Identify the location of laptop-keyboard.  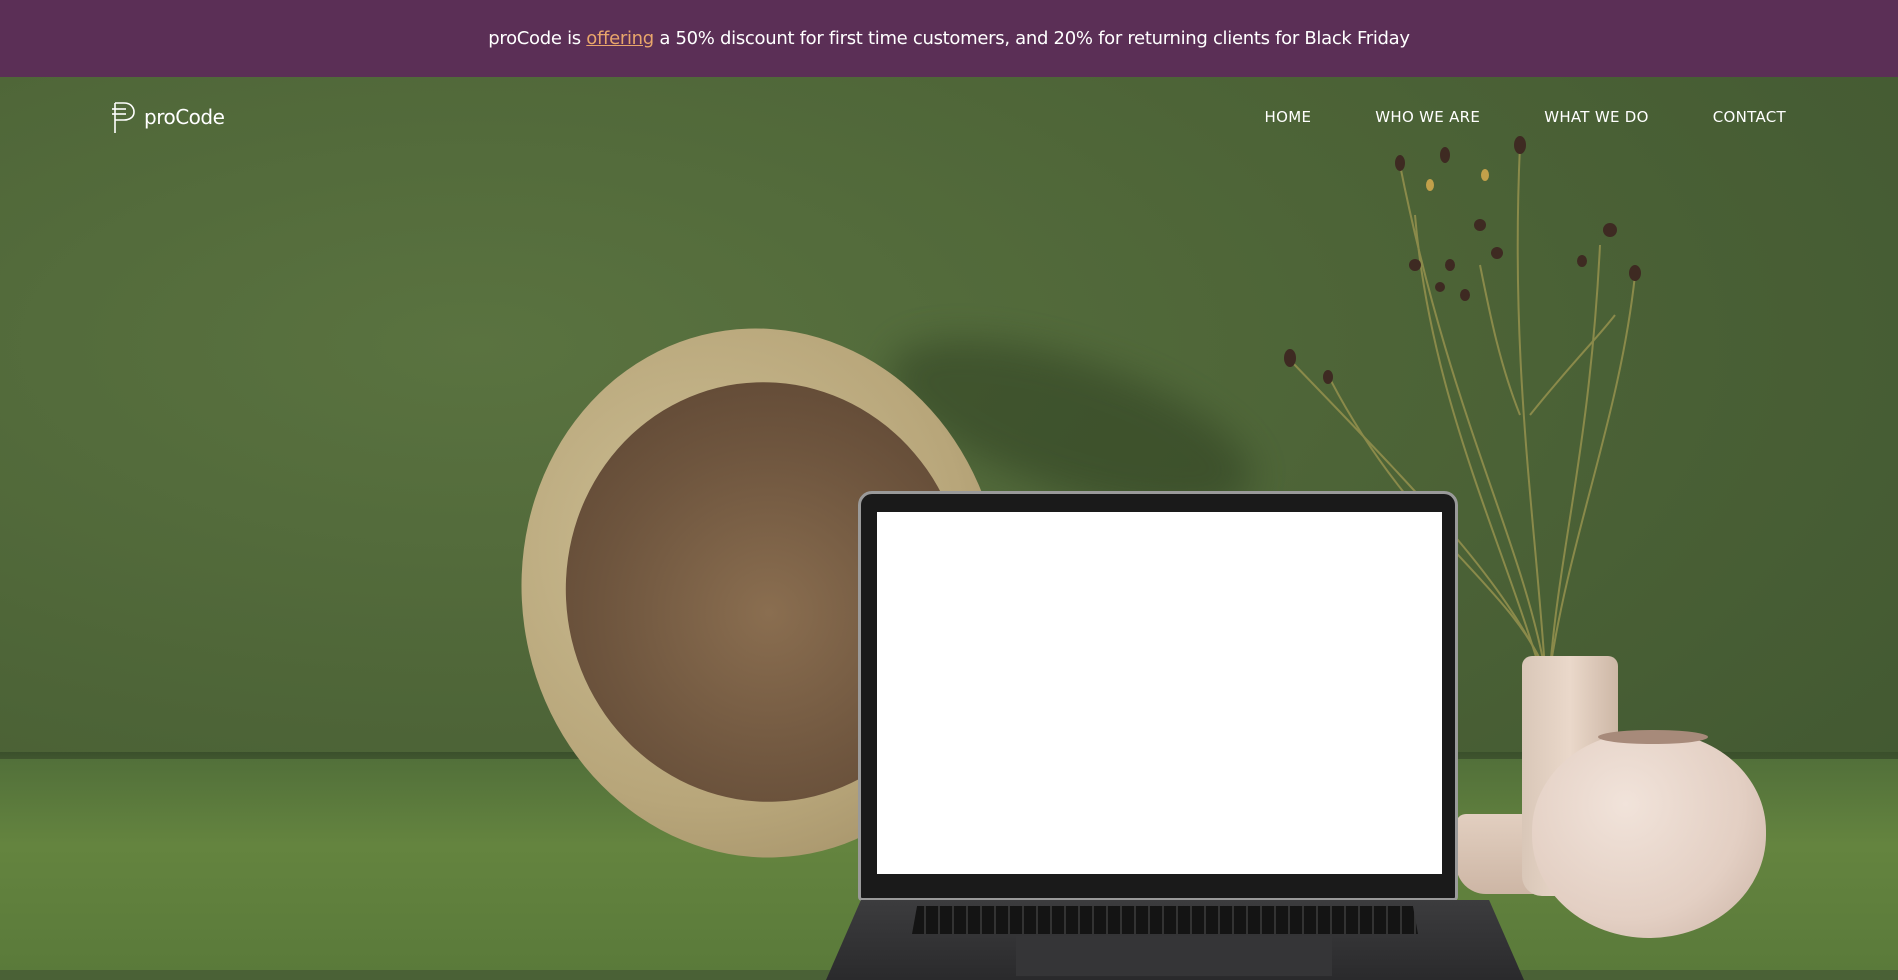
(1165, 920).